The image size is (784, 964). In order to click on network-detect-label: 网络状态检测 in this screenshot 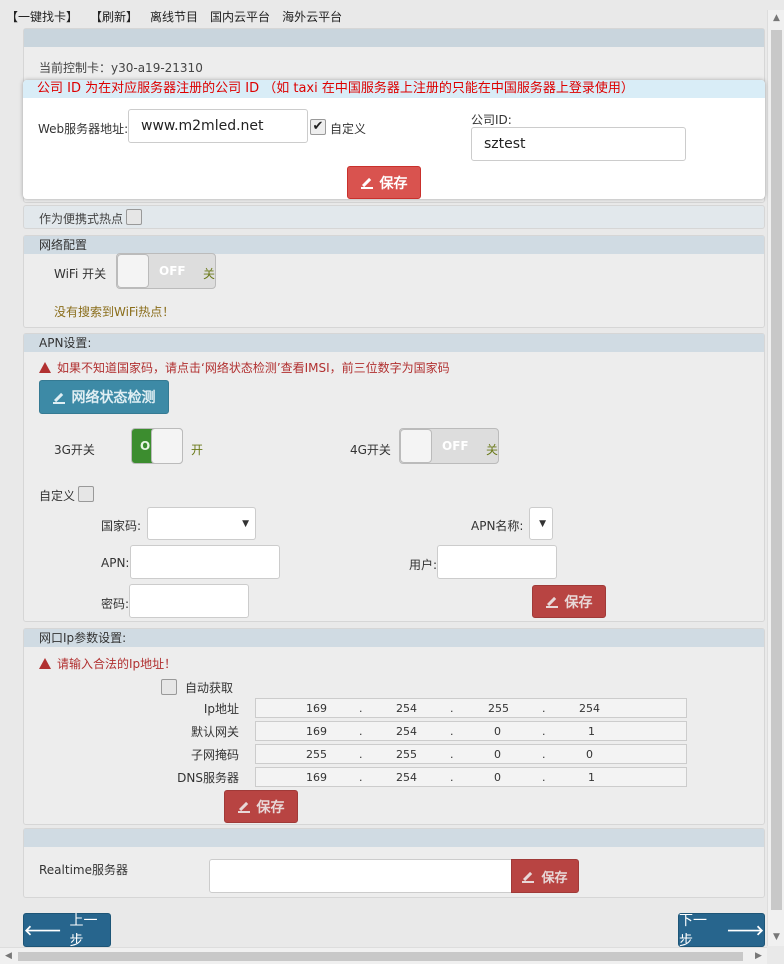, I will do `click(113, 398)`.